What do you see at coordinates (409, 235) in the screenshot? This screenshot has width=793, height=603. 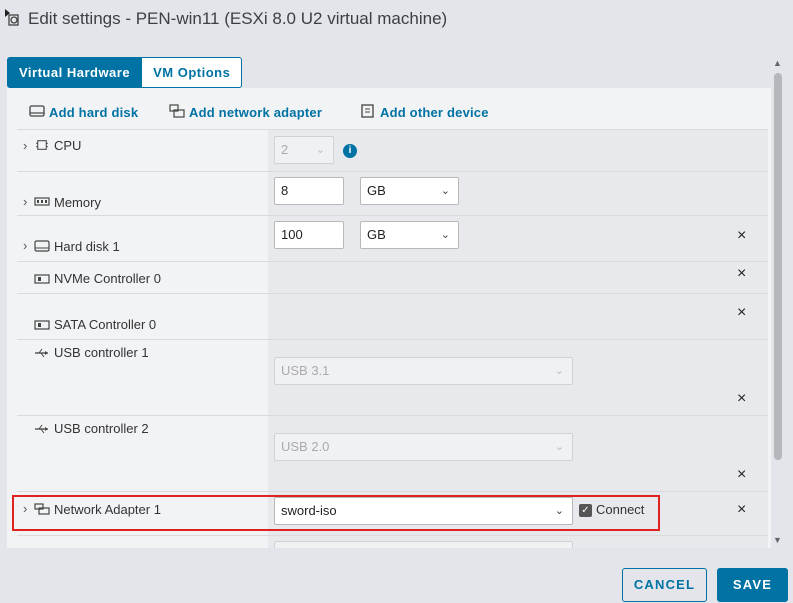 I see `hard-disk-unit-select: GB ⌄` at bounding box center [409, 235].